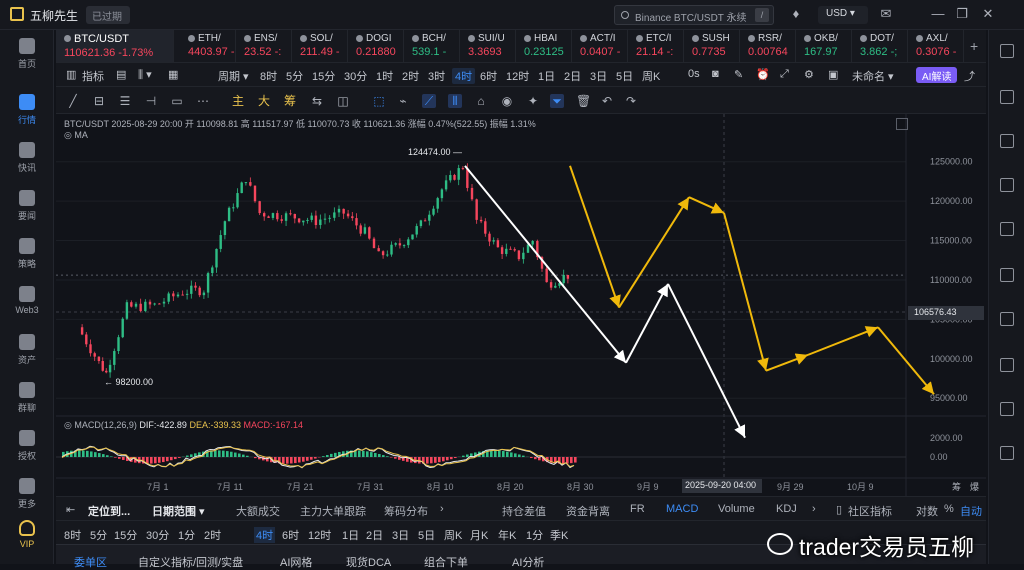 This screenshot has width=1024, height=570. Describe the element at coordinates (784, 74) in the screenshot. I see `fullscreen-icon: ⤢` at that location.